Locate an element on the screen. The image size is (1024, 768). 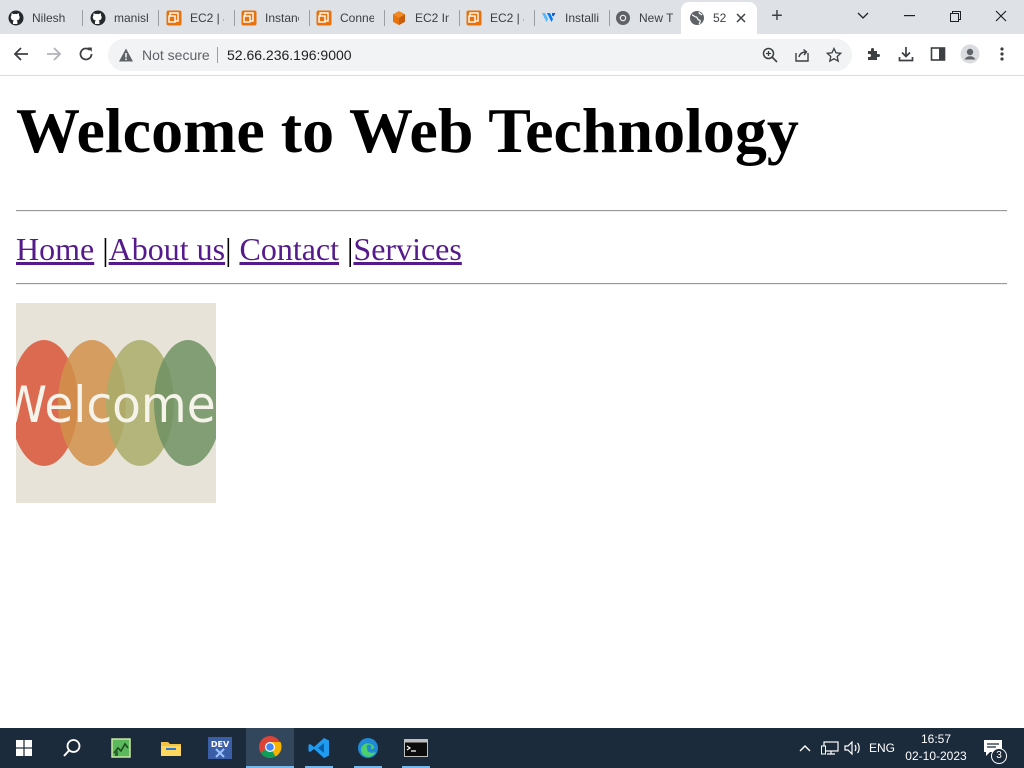
chevron-up-icon is located at coordinates (805, 748).